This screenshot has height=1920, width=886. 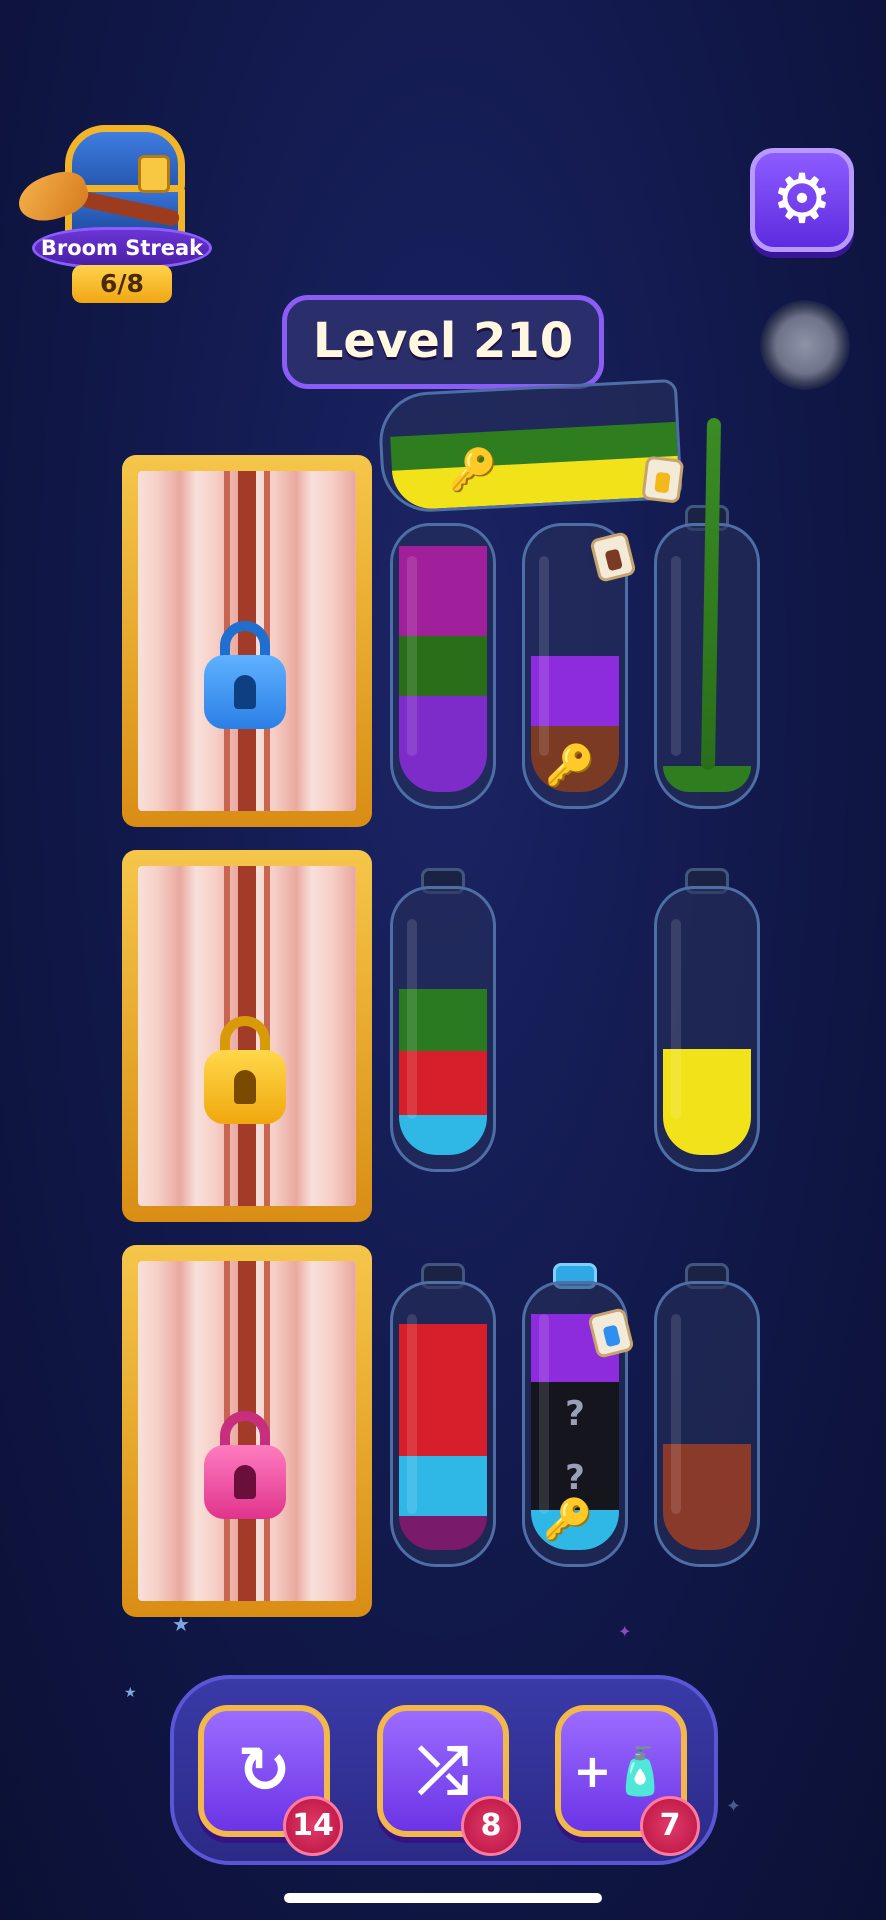 What do you see at coordinates (707, 1497) in the screenshot?
I see `liquid-layer-brown` at bounding box center [707, 1497].